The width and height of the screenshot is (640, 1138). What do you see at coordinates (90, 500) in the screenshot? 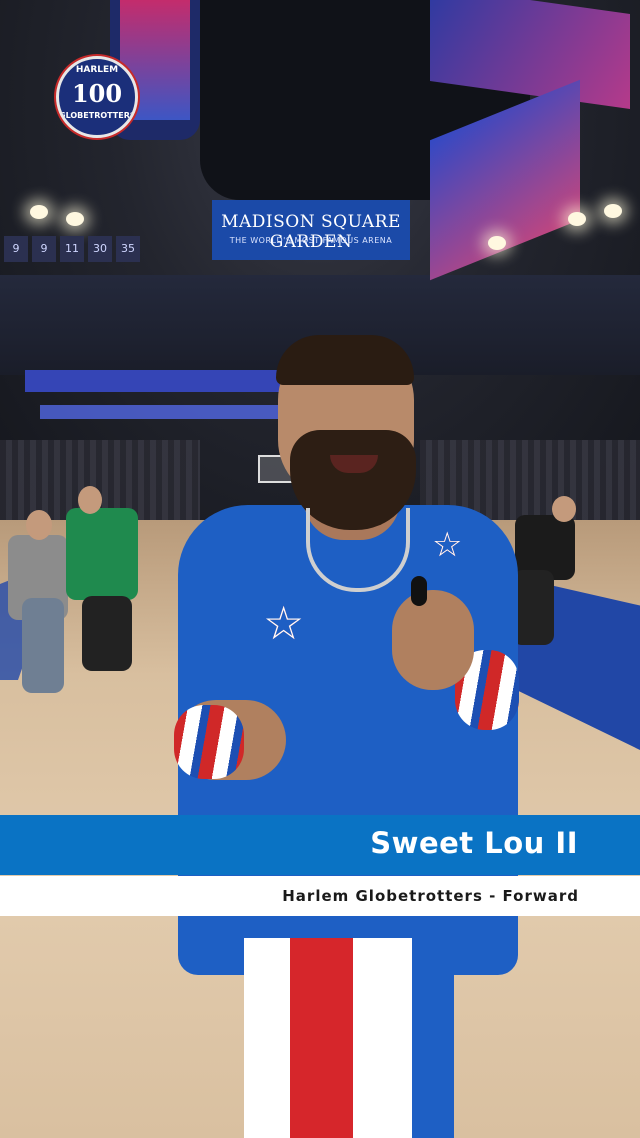
I see `bystander-man-head` at bounding box center [90, 500].